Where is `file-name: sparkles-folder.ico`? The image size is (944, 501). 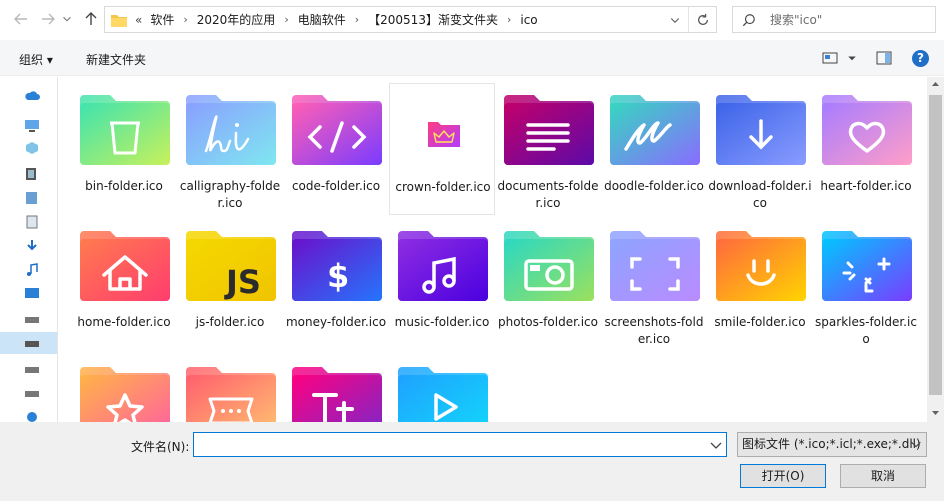 file-name: sparkles-folder.ico is located at coordinates (866, 330).